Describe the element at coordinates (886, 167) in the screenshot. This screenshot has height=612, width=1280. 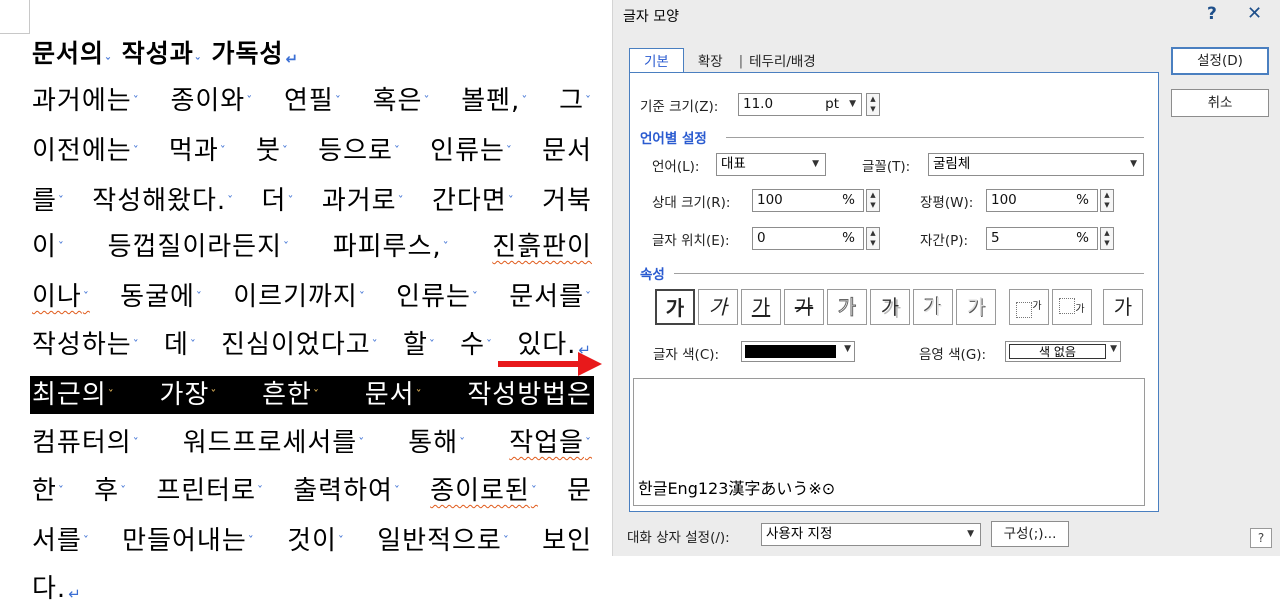
I see `font-label: 글꼴(T):` at that location.